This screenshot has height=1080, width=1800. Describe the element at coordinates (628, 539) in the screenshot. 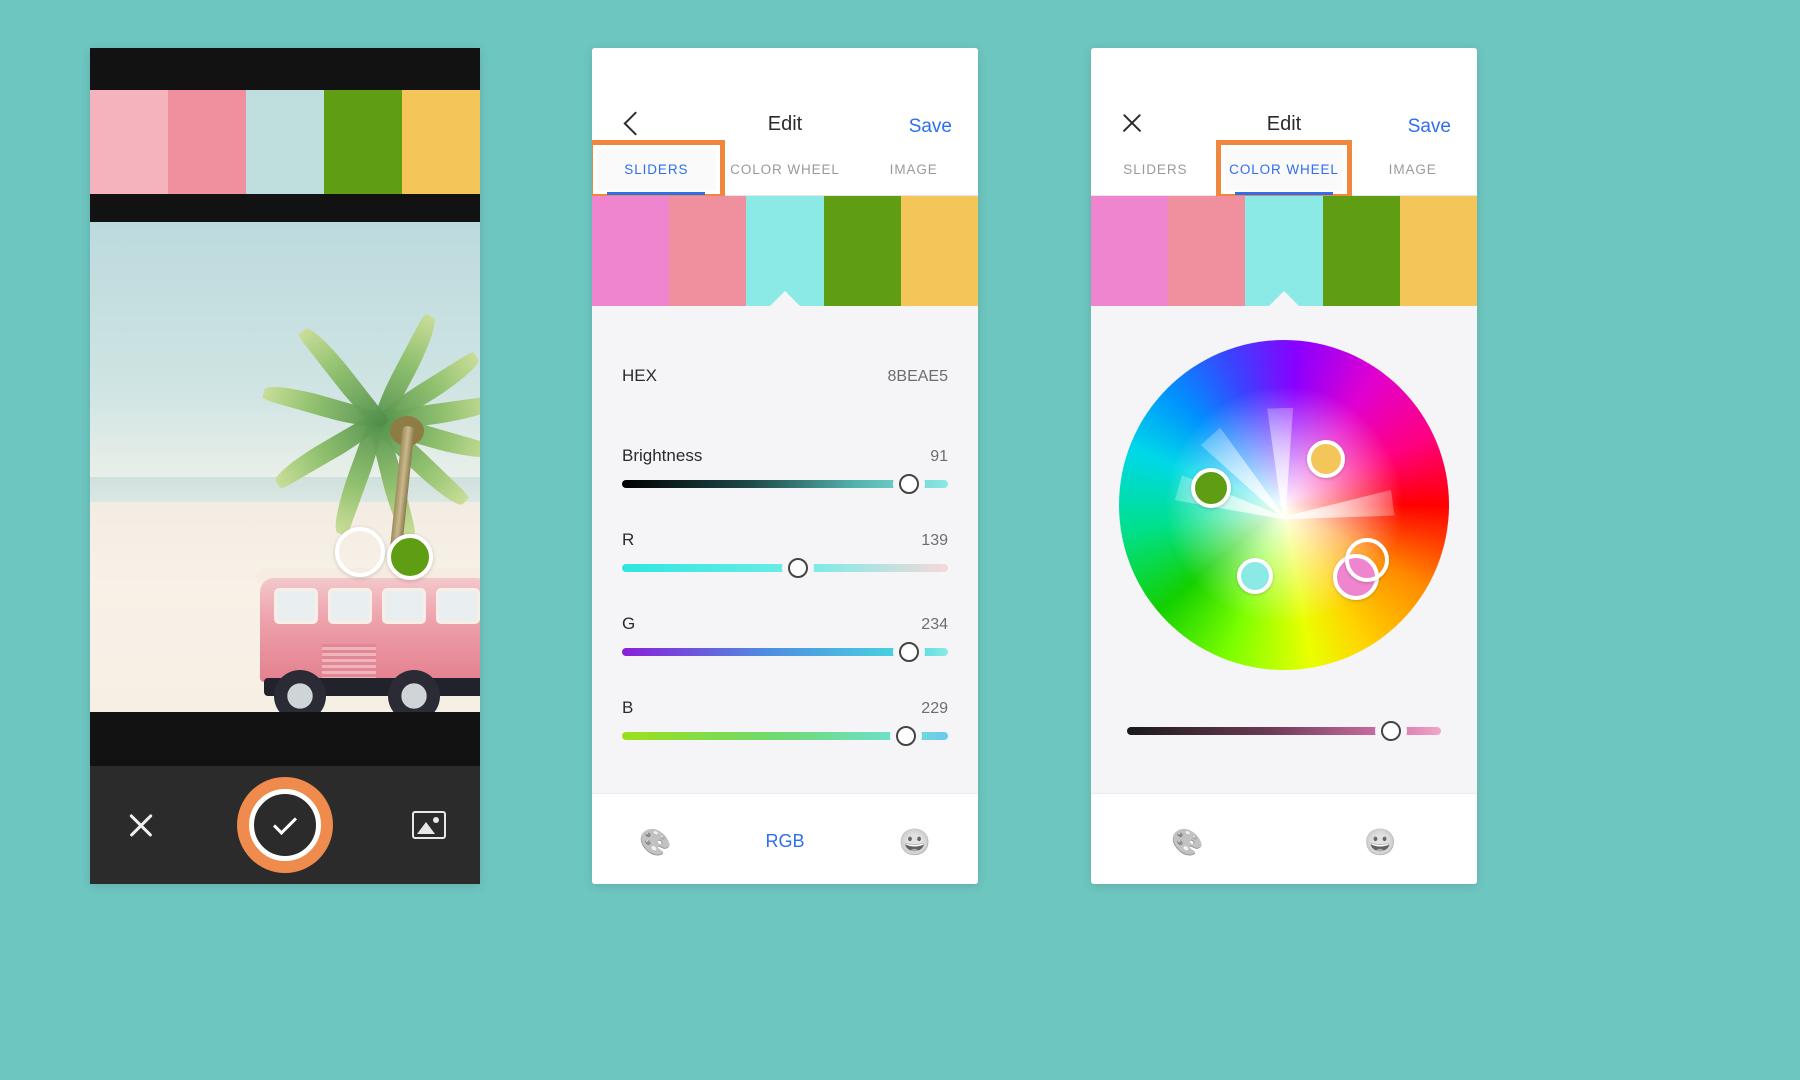

I see `slider-label-red: R` at that location.